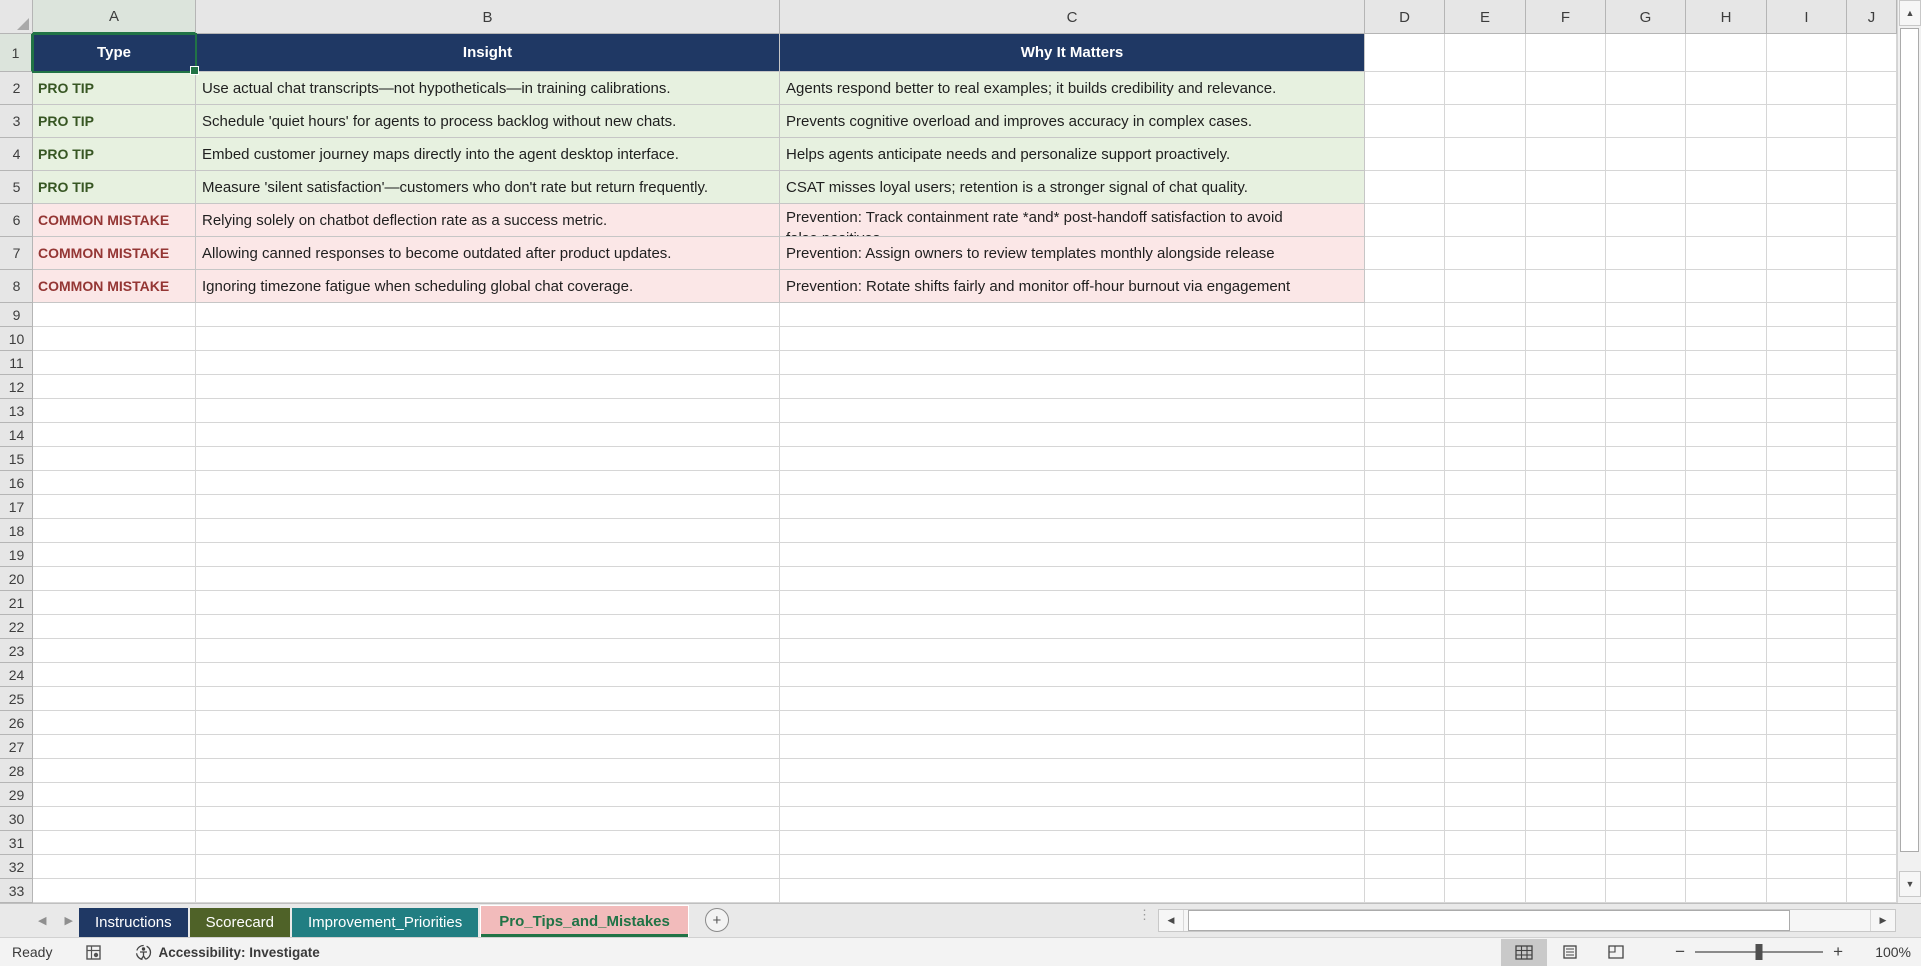  What do you see at coordinates (16, 88) in the screenshot?
I see `row-header-2: 2` at bounding box center [16, 88].